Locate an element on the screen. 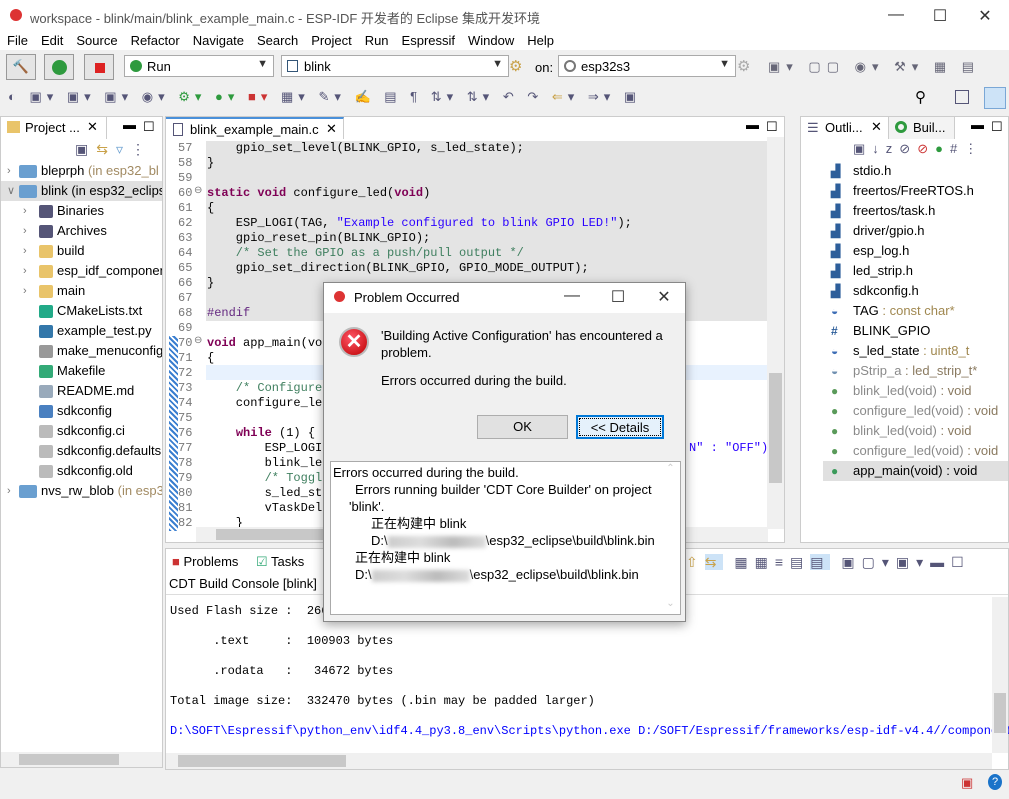 The height and width of the screenshot is (799, 1009). tree-item: README.md is located at coordinates (81, 391).